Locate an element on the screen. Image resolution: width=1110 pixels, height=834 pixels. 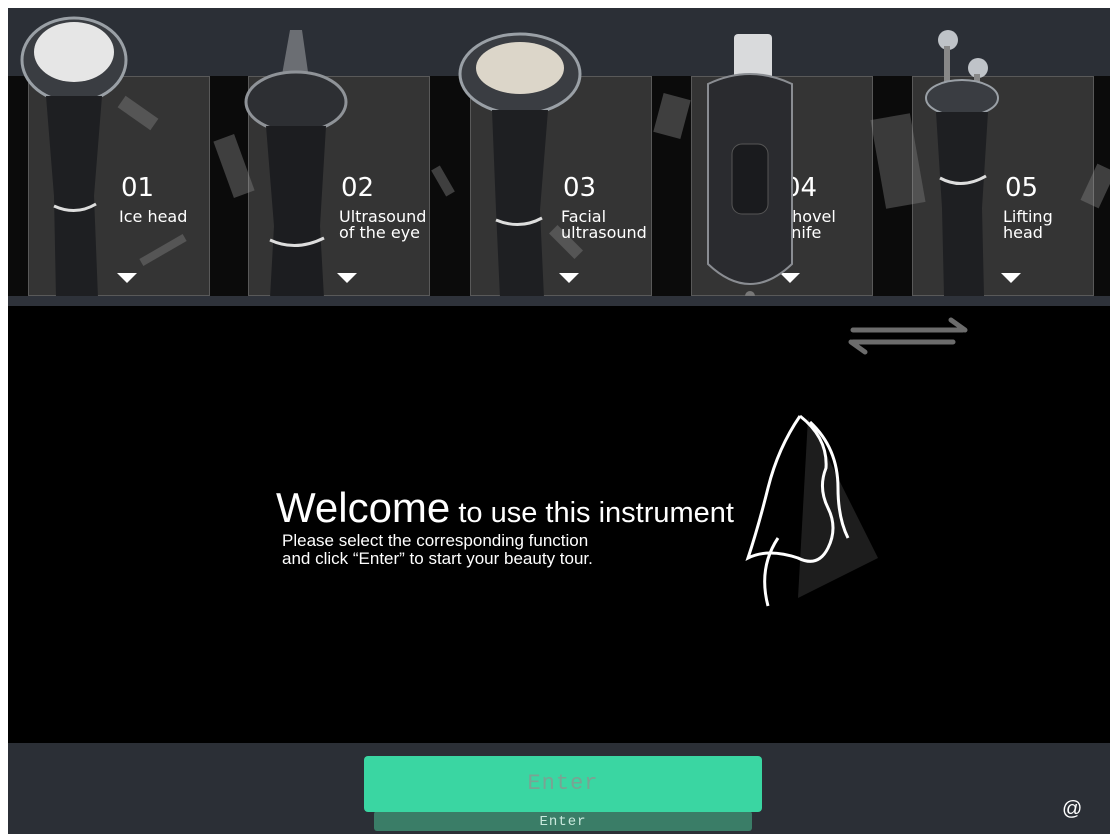
at-symbol: @ is located at coordinates (1072, 809).